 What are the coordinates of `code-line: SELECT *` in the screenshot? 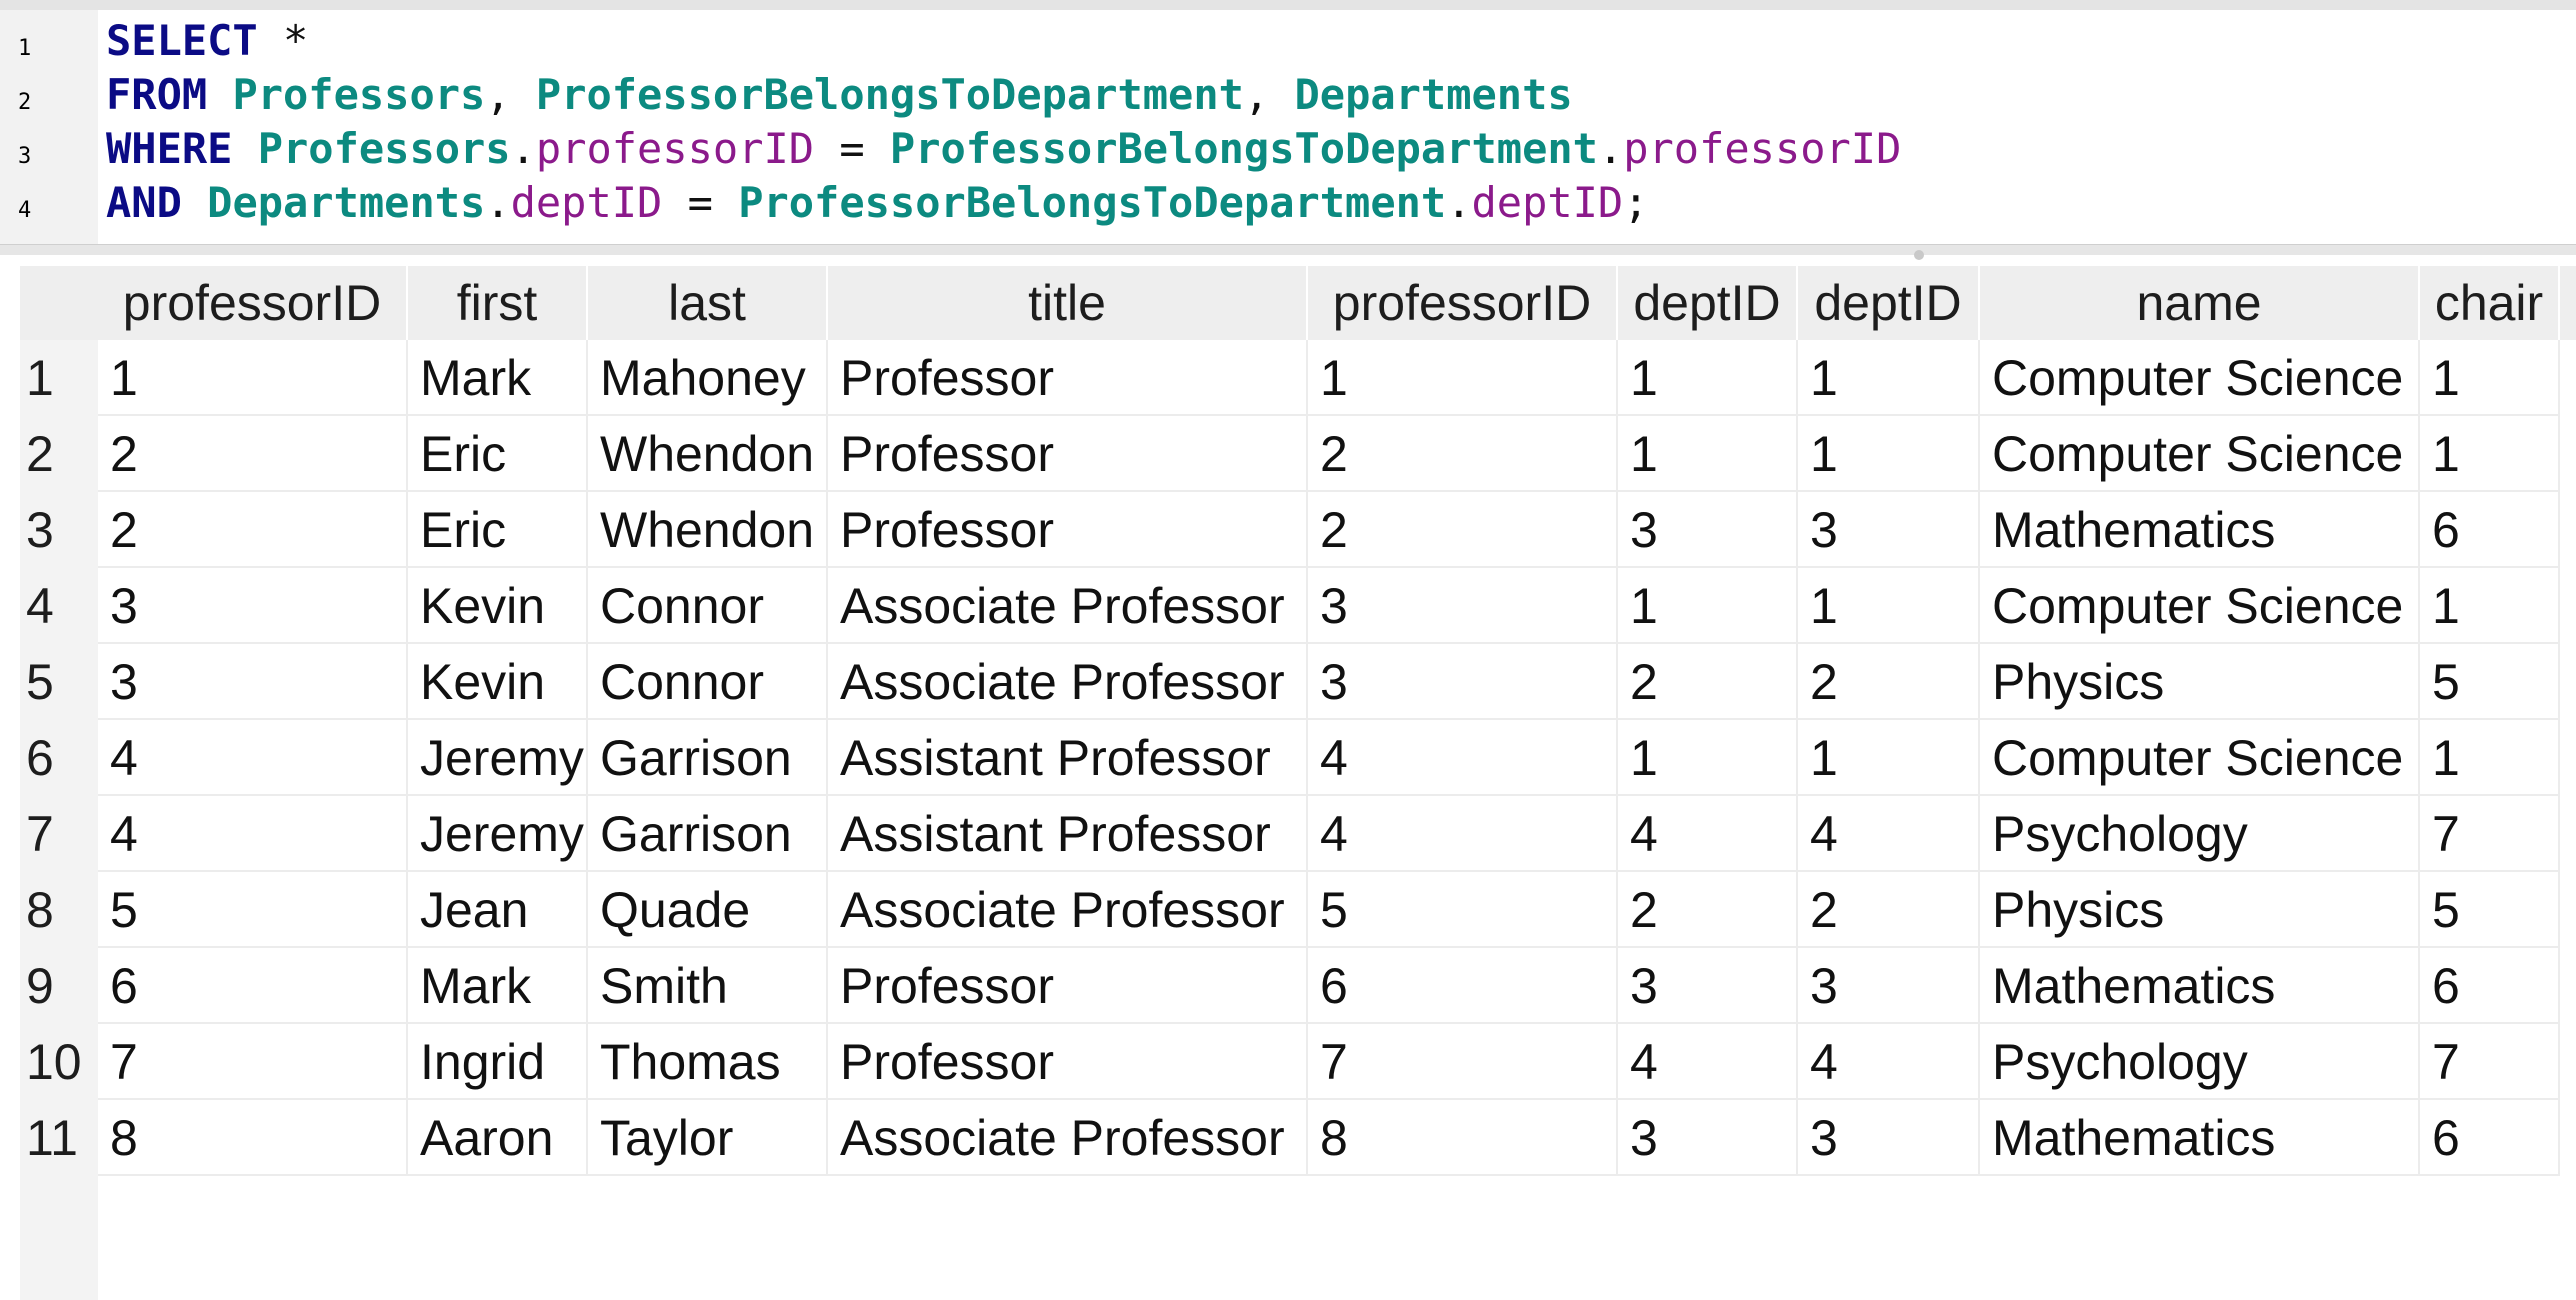 It's located at (207, 41).